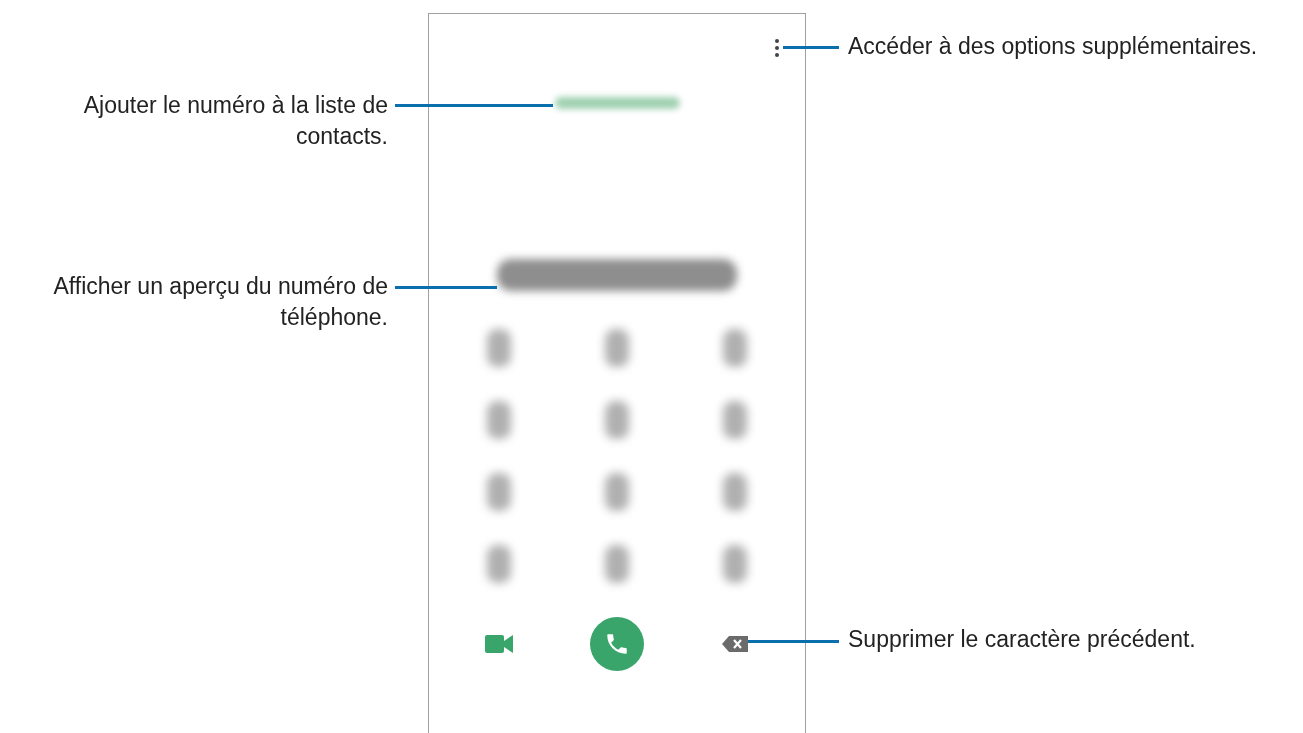  What do you see at coordinates (220, 302) in the screenshot?
I see `callout-text: Afficher un aperçu du numéro de téléphone.` at bounding box center [220, 302].